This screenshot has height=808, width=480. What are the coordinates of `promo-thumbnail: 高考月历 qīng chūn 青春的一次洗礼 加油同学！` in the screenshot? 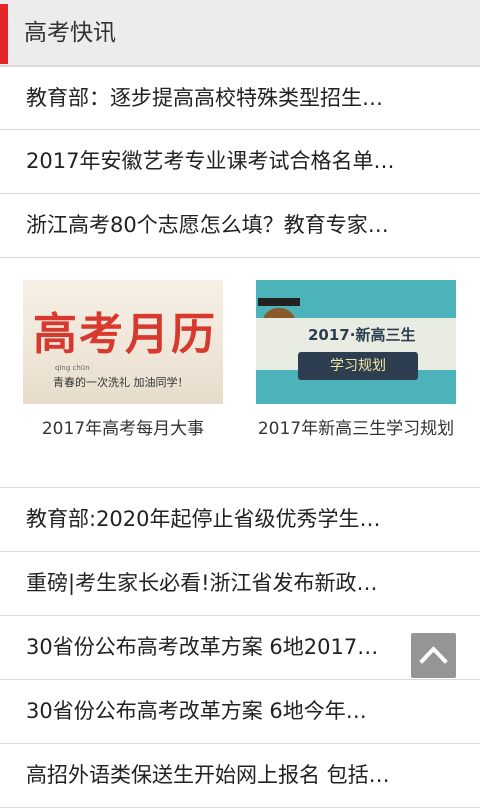 It's located at (123, 342).